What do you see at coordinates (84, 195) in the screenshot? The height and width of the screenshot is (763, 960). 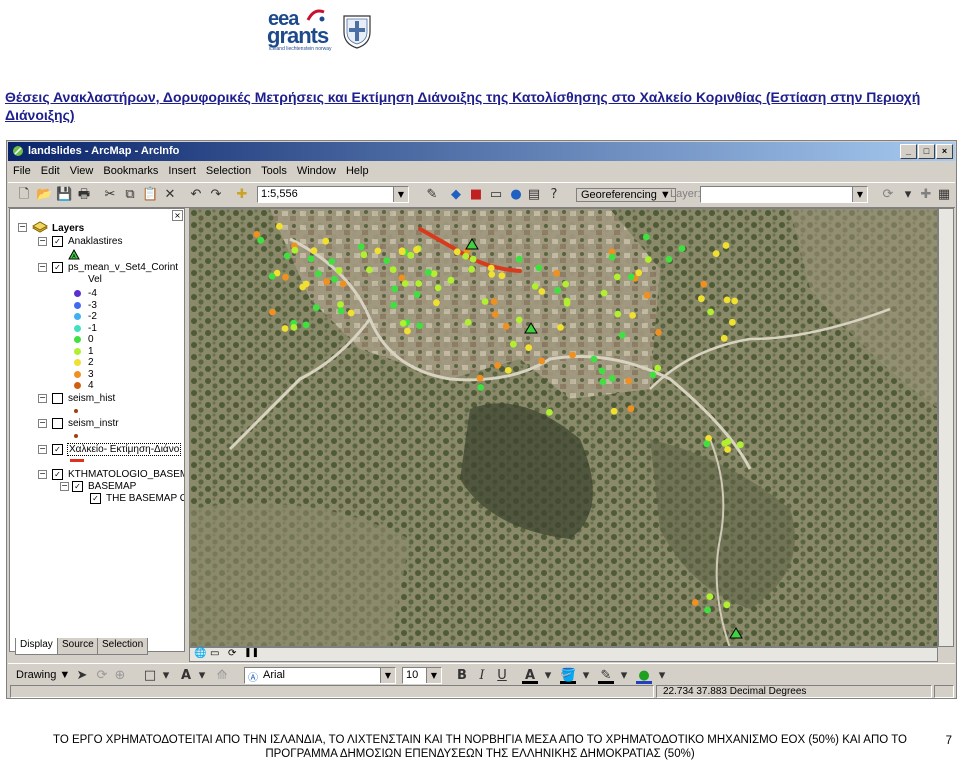 I see `print-icon: 🖶` at bounding box center [84, 195].